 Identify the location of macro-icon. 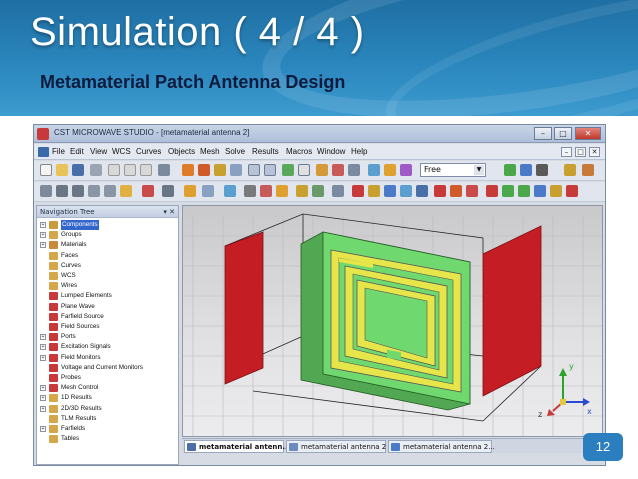
(588, 170).